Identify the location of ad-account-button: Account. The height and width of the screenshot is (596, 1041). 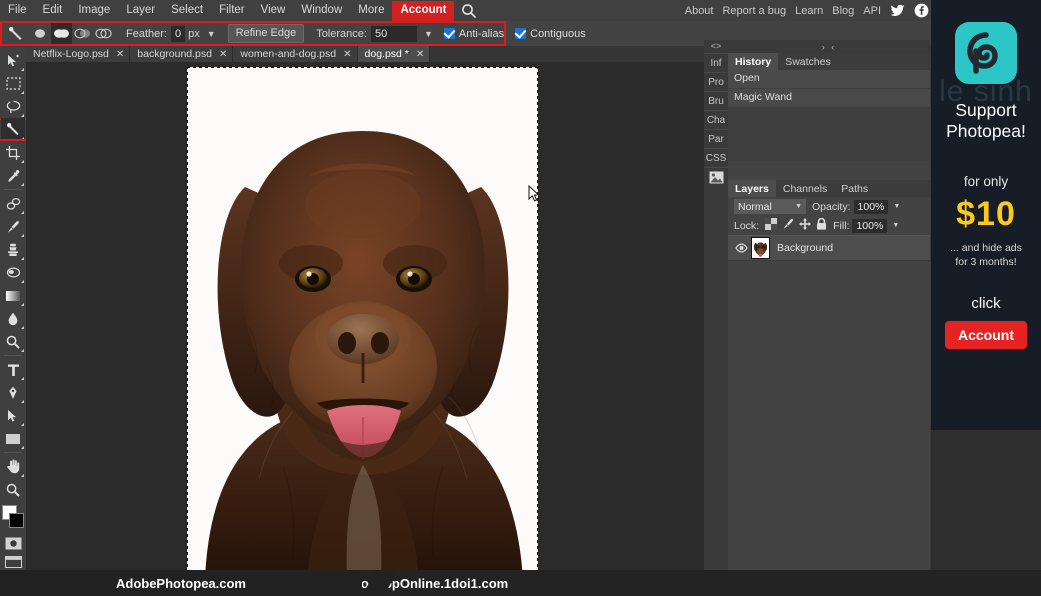
(986, 335).